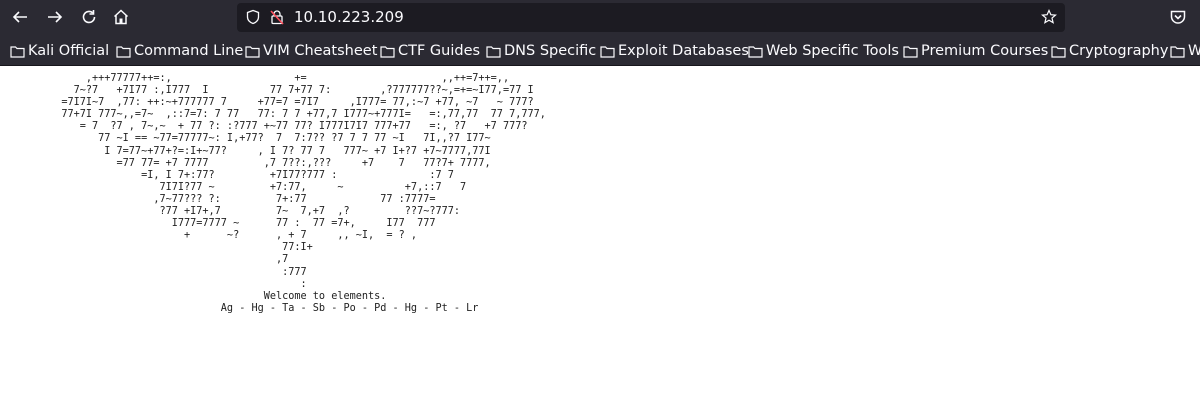  I want to click on address-bar: 10.10.223.209, so click(651, 17).